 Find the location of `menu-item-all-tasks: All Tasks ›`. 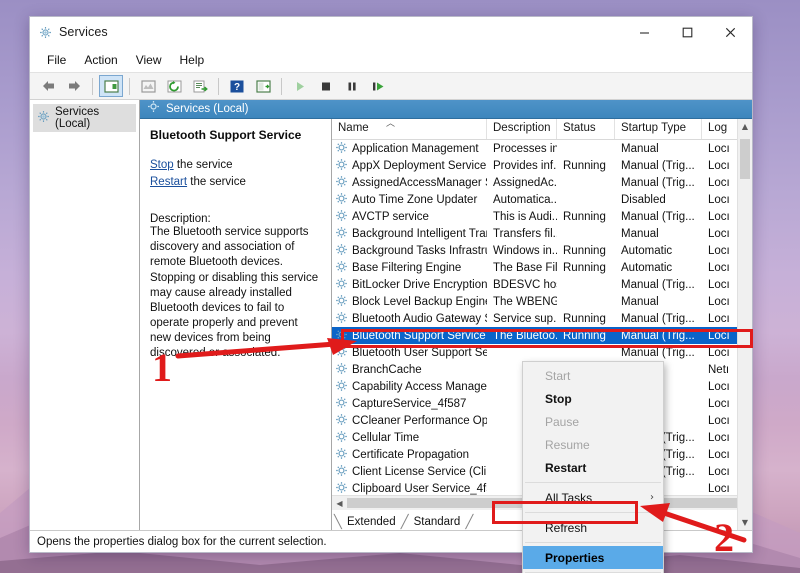

menu-item-all-tasks: All Tasks › is located at coordinates (593, 497).